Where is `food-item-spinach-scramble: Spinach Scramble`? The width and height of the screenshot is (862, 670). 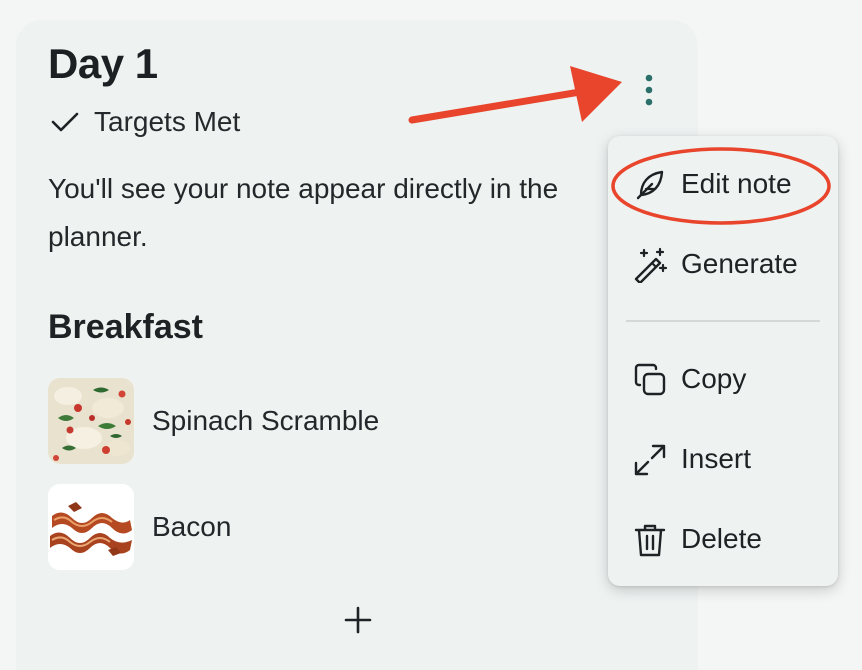 food-item-spinach-scramble: Spinach Scramble is located at coordinates (213, 421).